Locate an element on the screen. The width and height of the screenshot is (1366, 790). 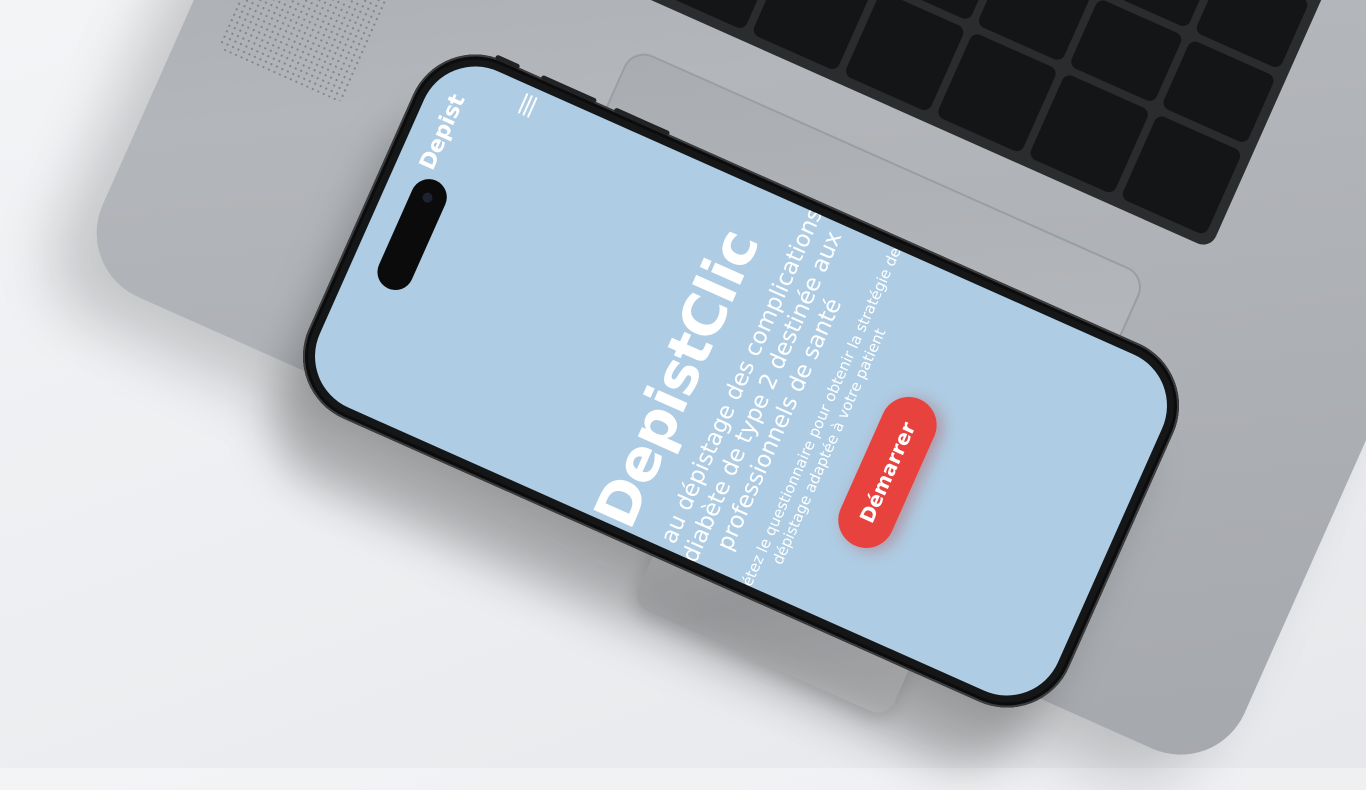
dynamic-island is located at coordinates (412, 234).